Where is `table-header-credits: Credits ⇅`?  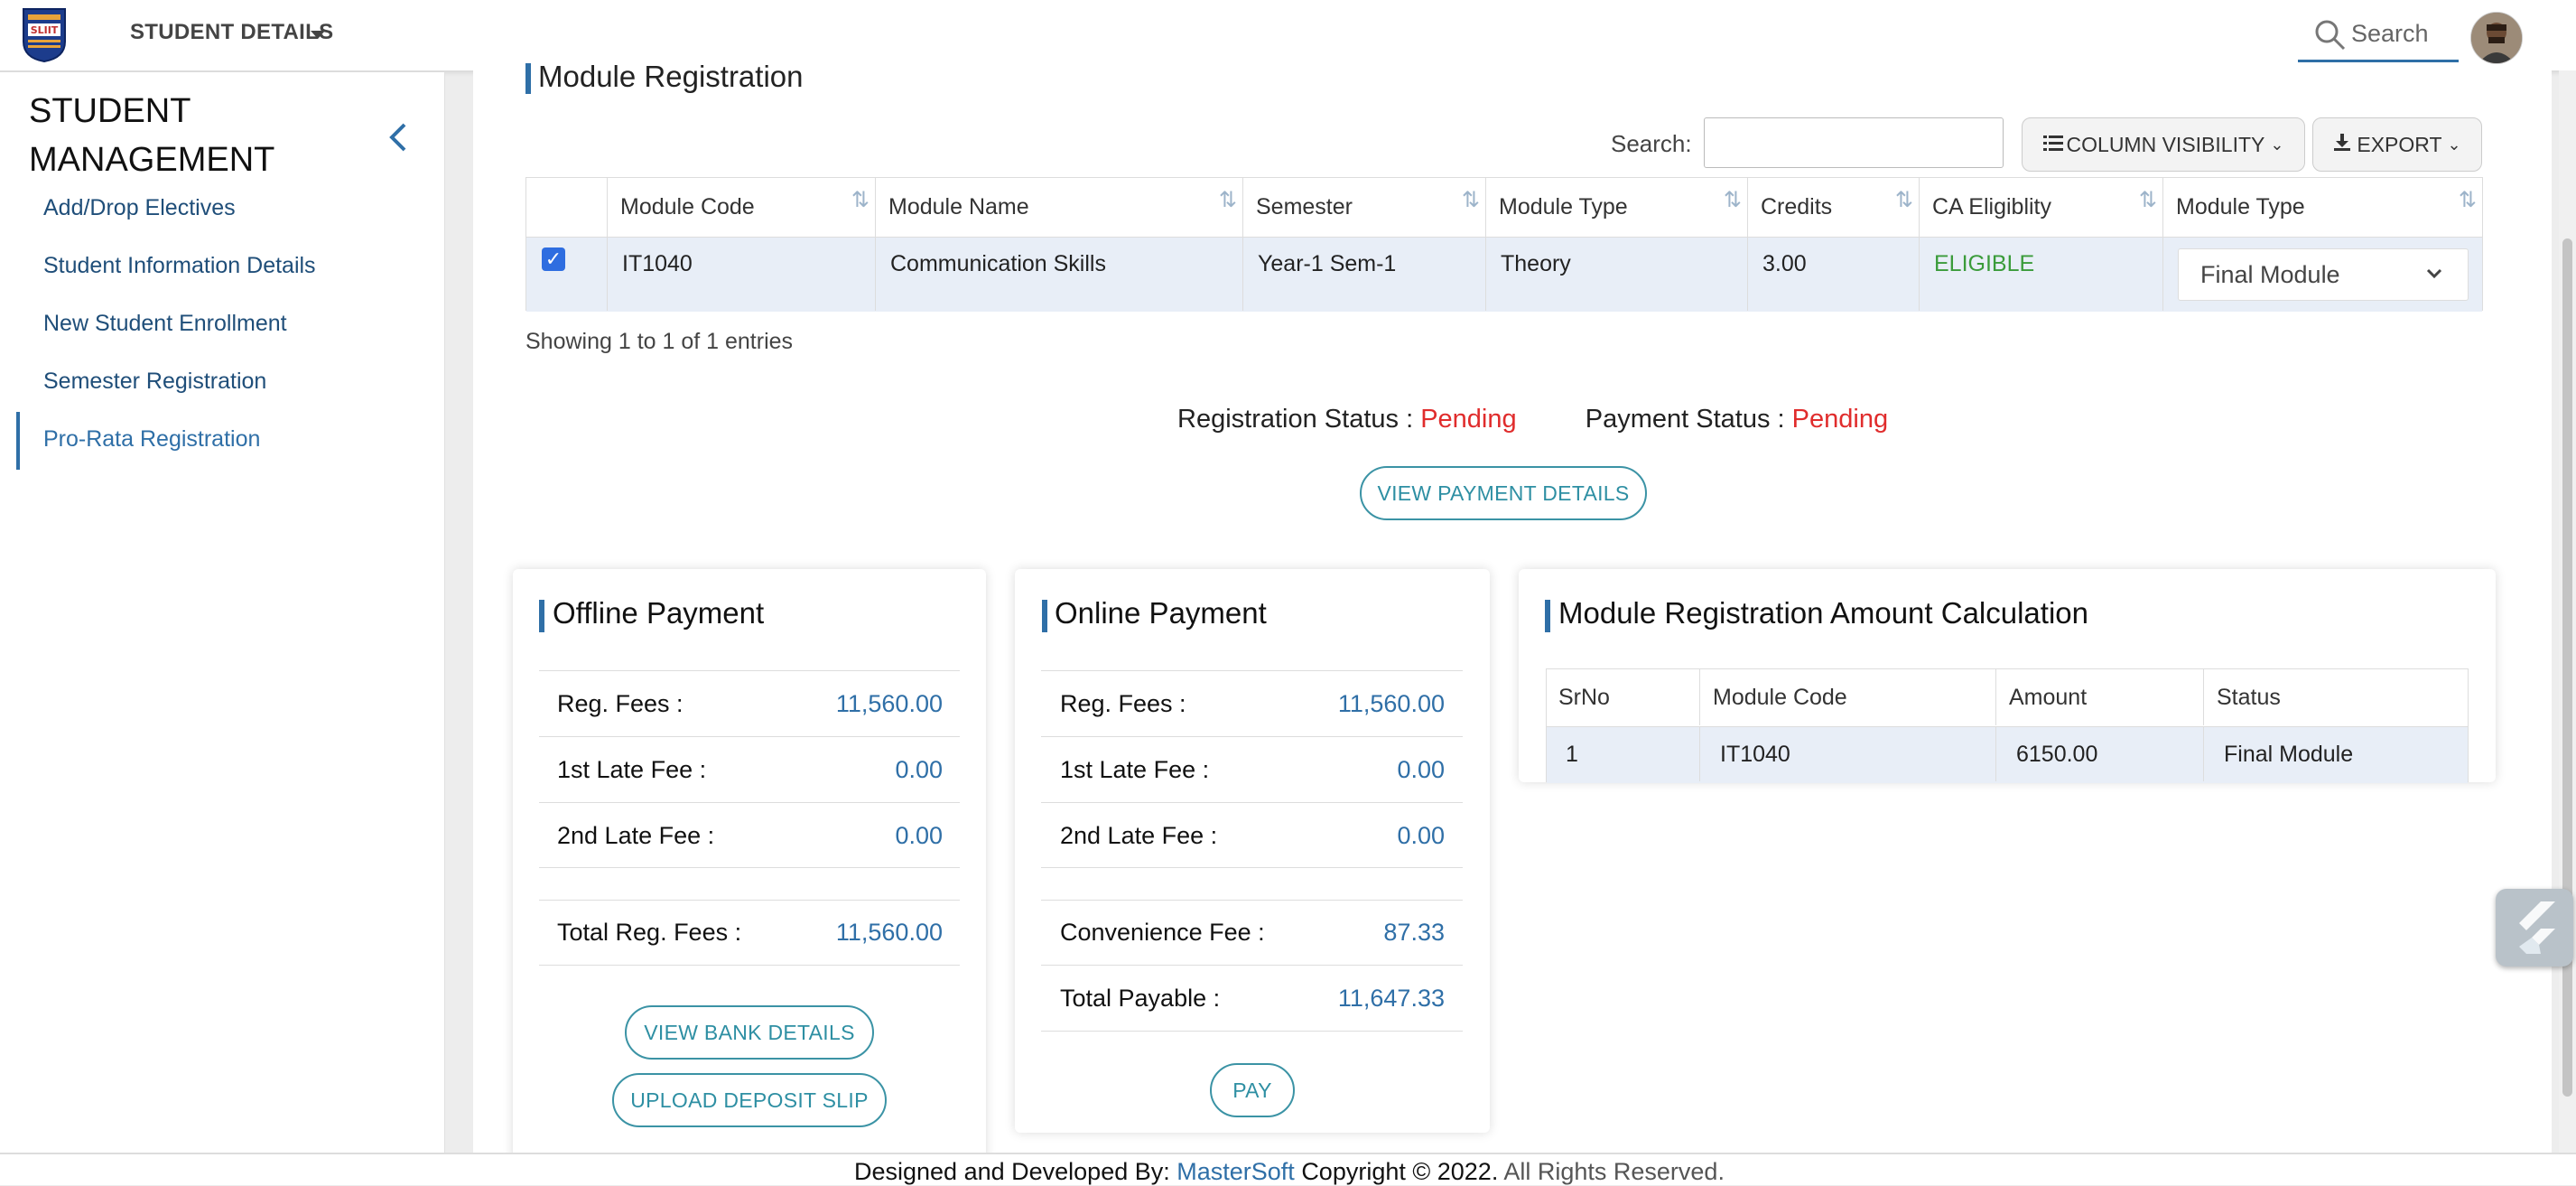
table-header-credits: Credits ⇅ is located at coordinates (1833, 207).